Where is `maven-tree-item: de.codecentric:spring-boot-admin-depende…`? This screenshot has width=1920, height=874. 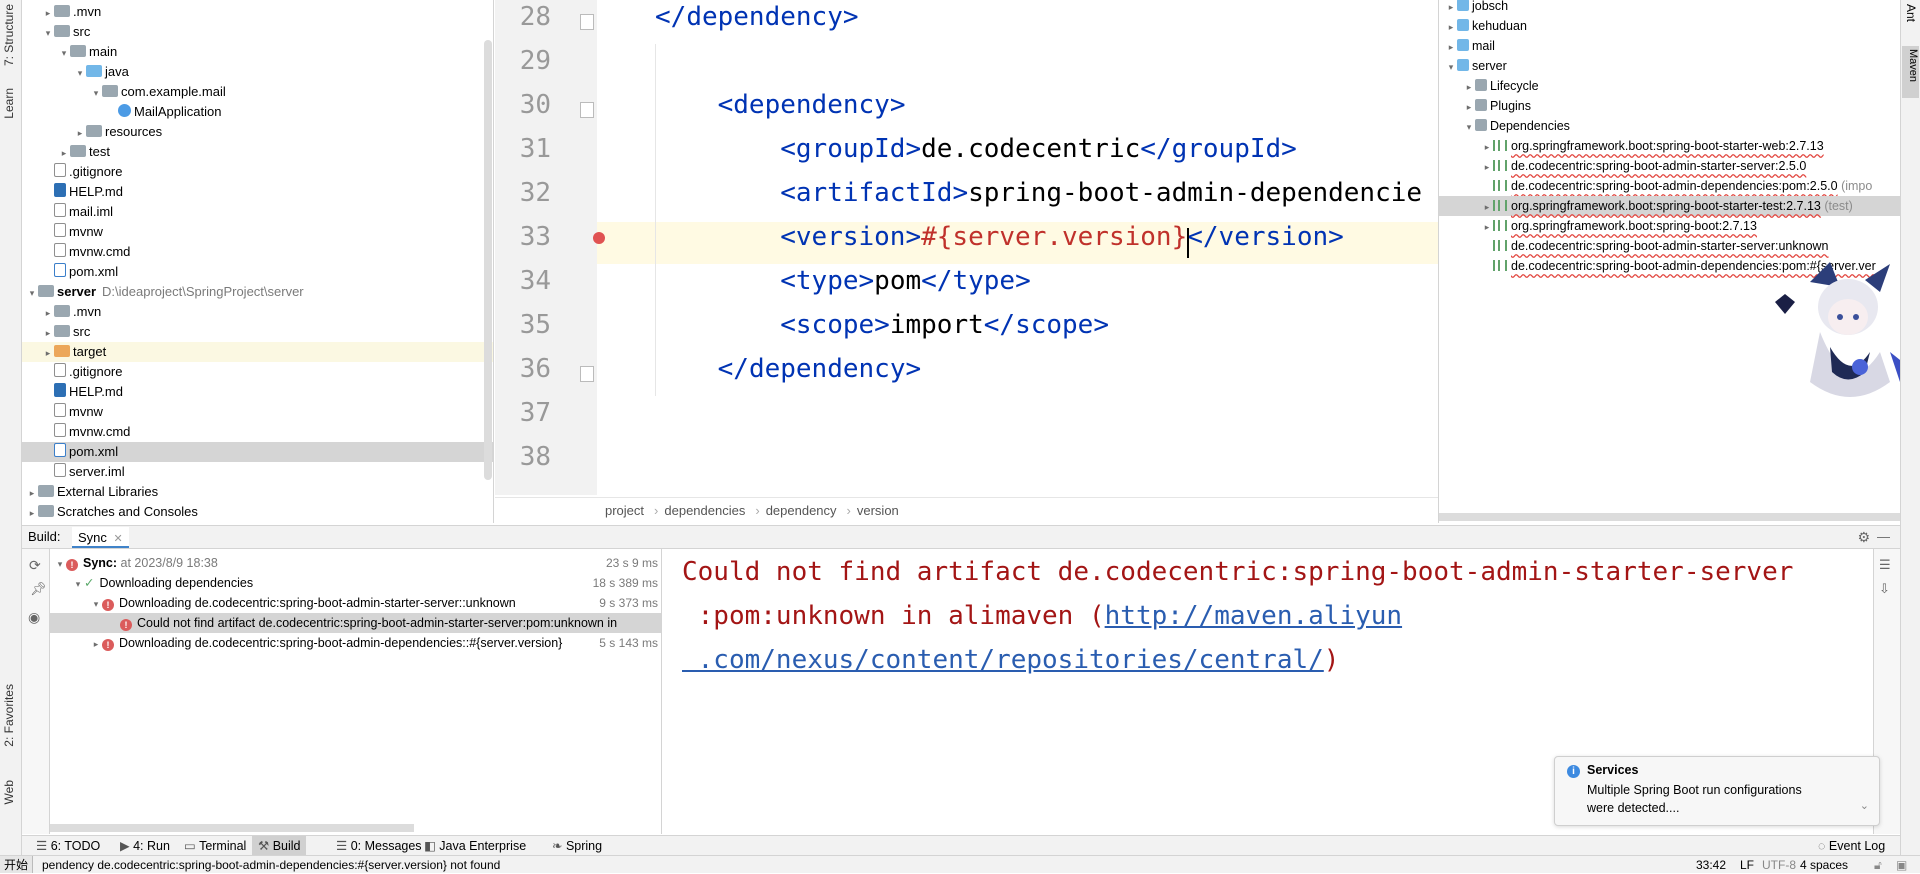
maven-tree-item: de.codecentric:spring-boot-admin-depende… is located at coordinates (1679, 186).